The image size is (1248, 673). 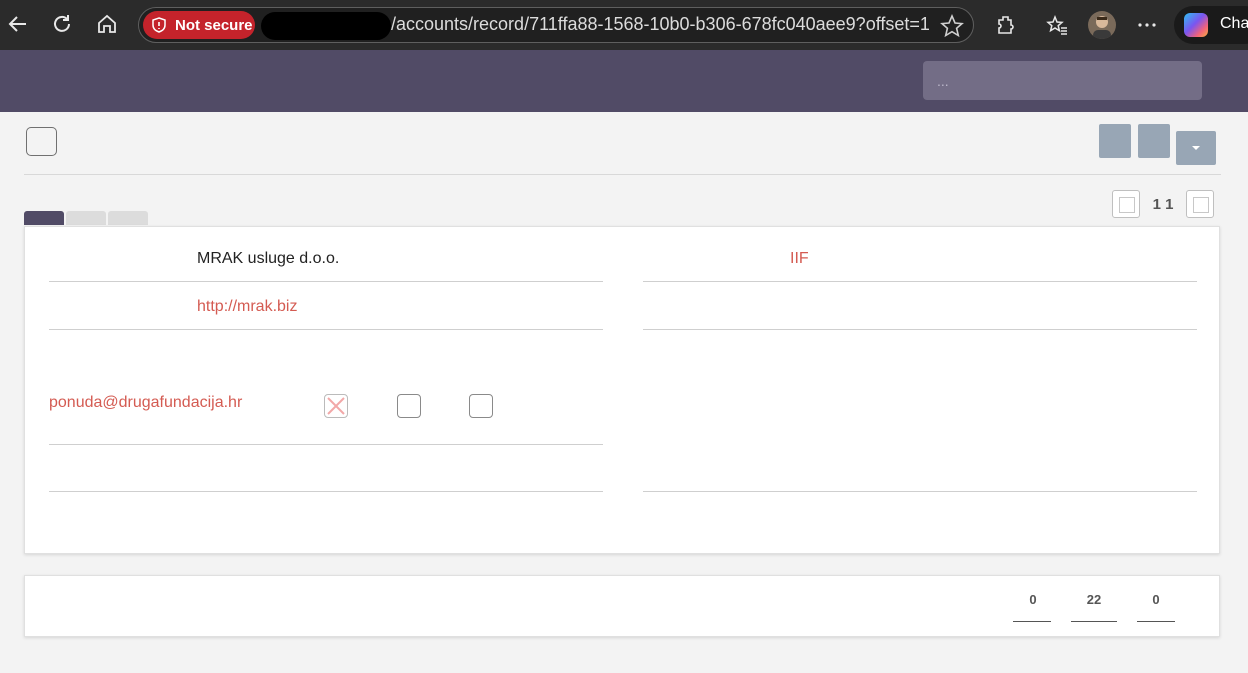 I want to click on copilot-label: Chat, so click(x=1234, y=23).